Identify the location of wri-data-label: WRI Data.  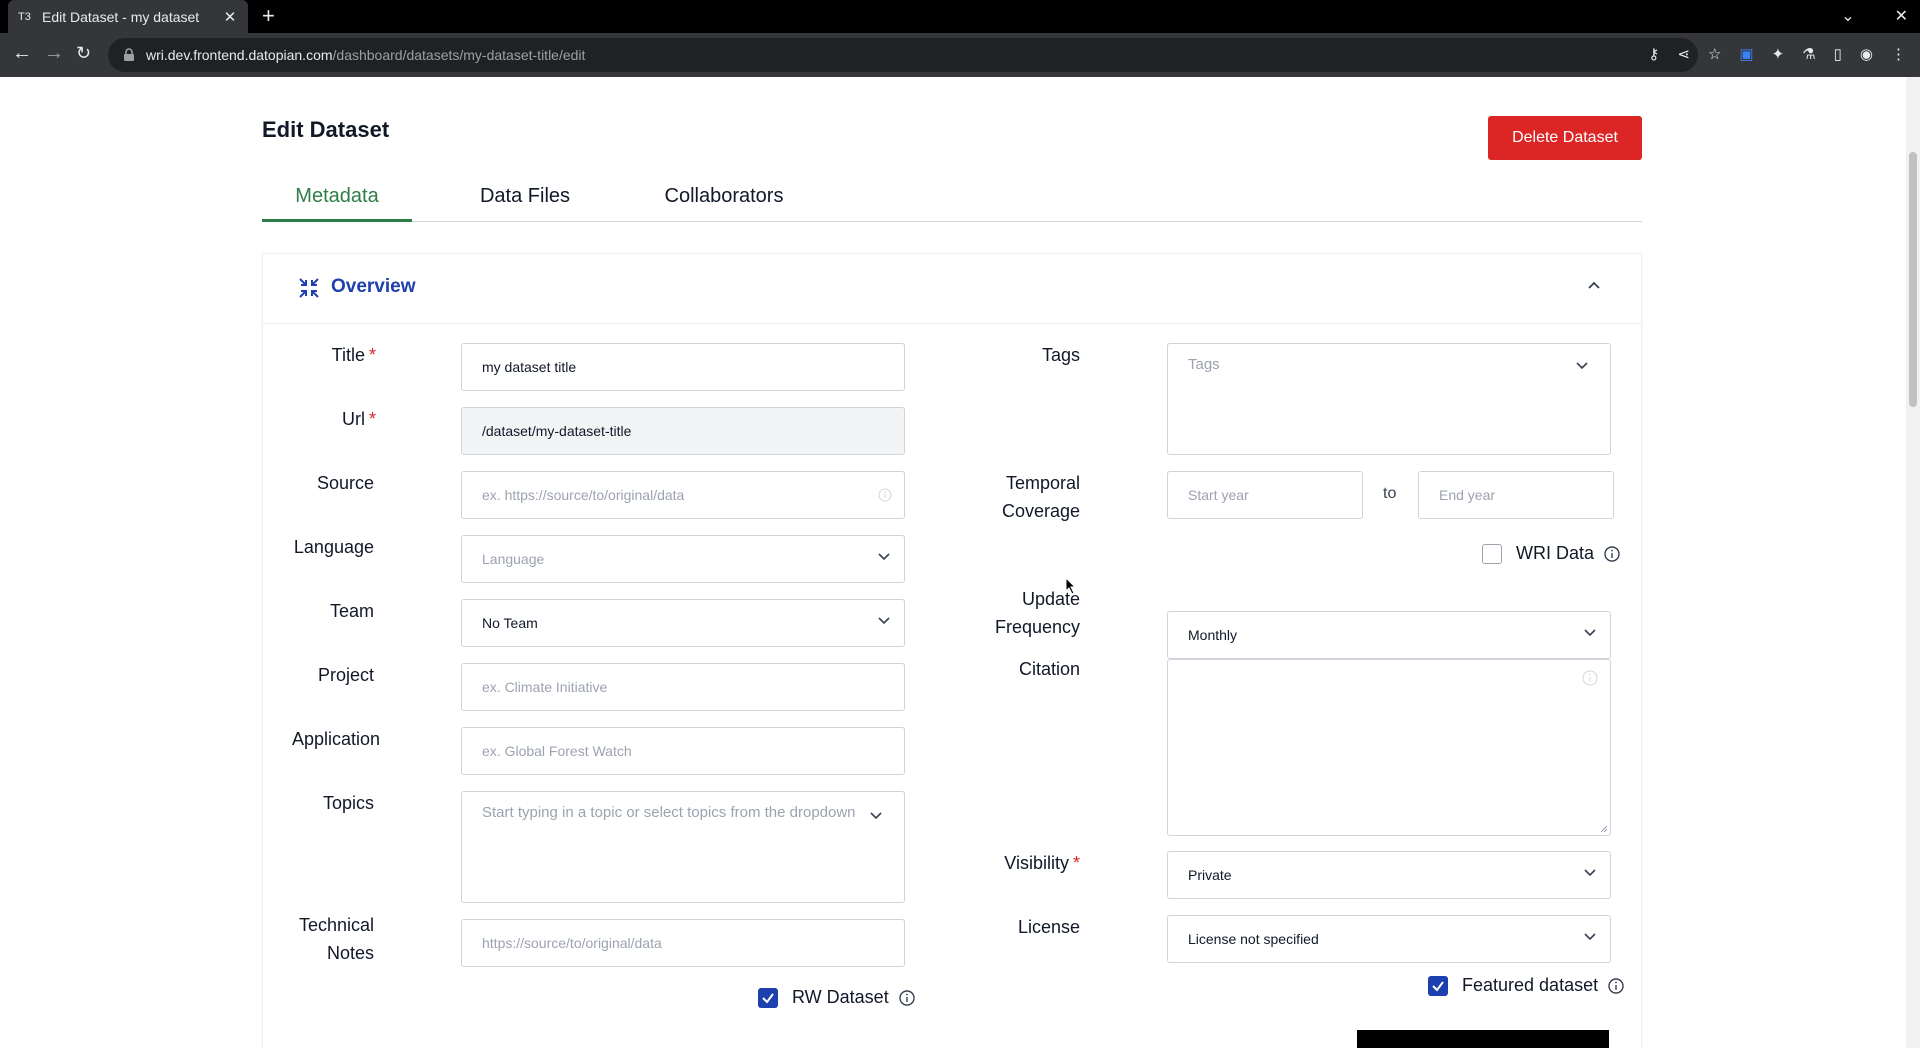
(1555, 553).